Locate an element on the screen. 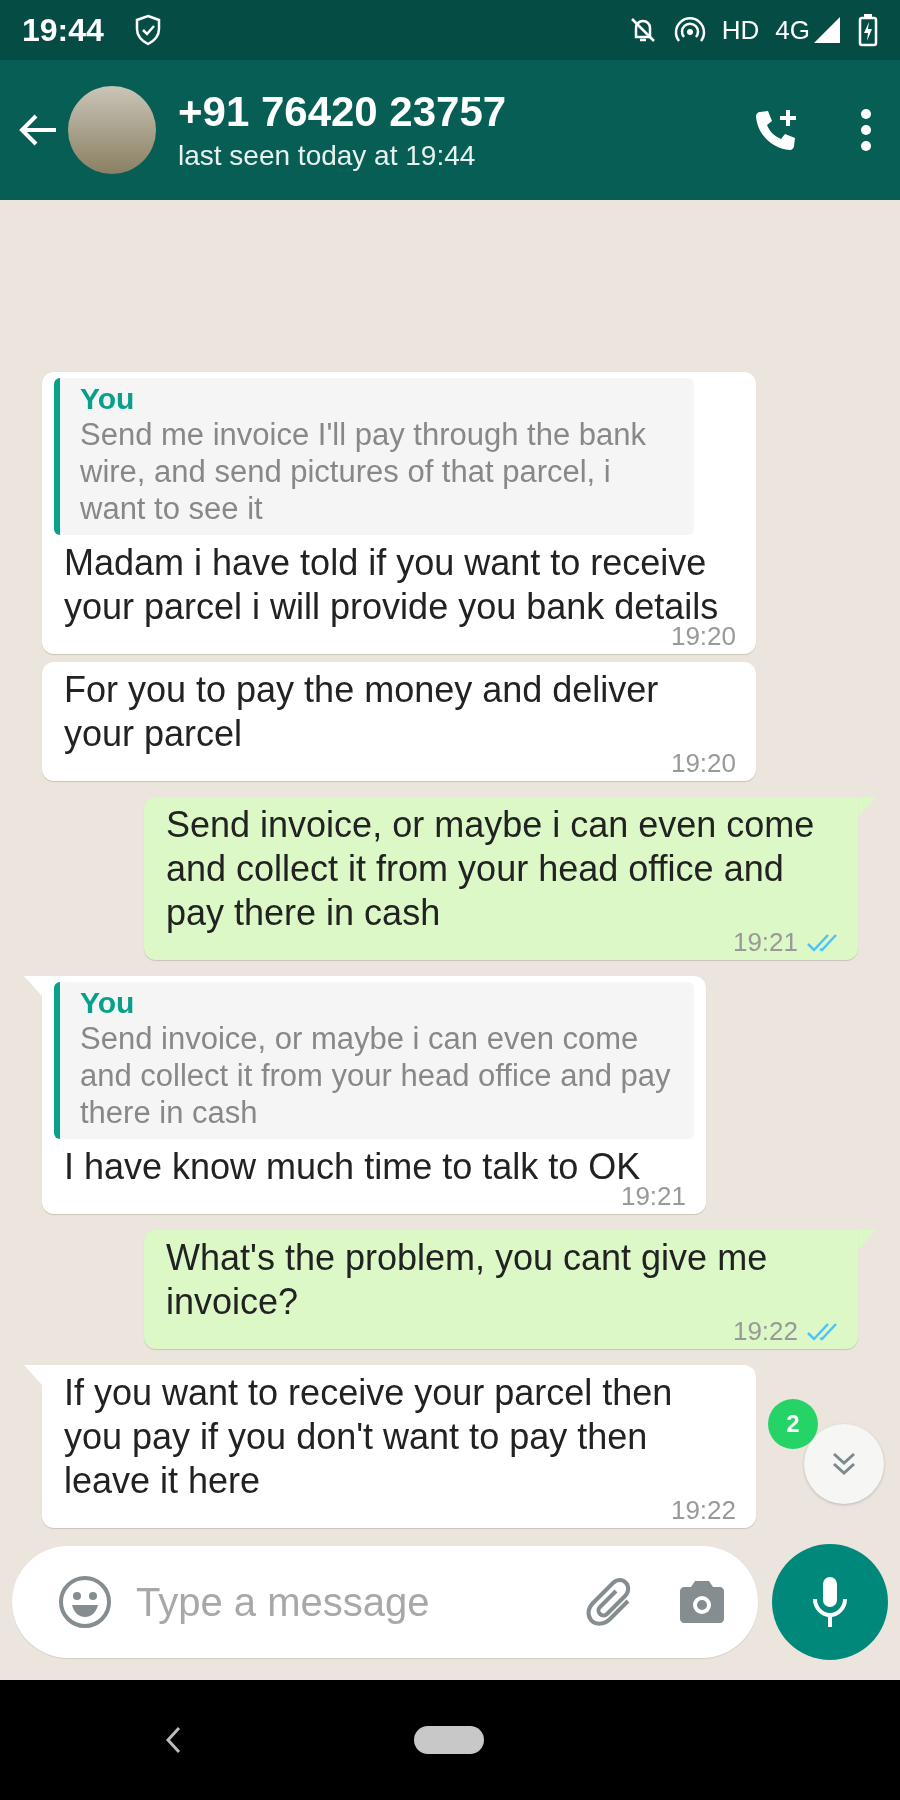 The width and height of the screenshot is (900, 1800). microphone-icon is located at coordinates (830, 1602).